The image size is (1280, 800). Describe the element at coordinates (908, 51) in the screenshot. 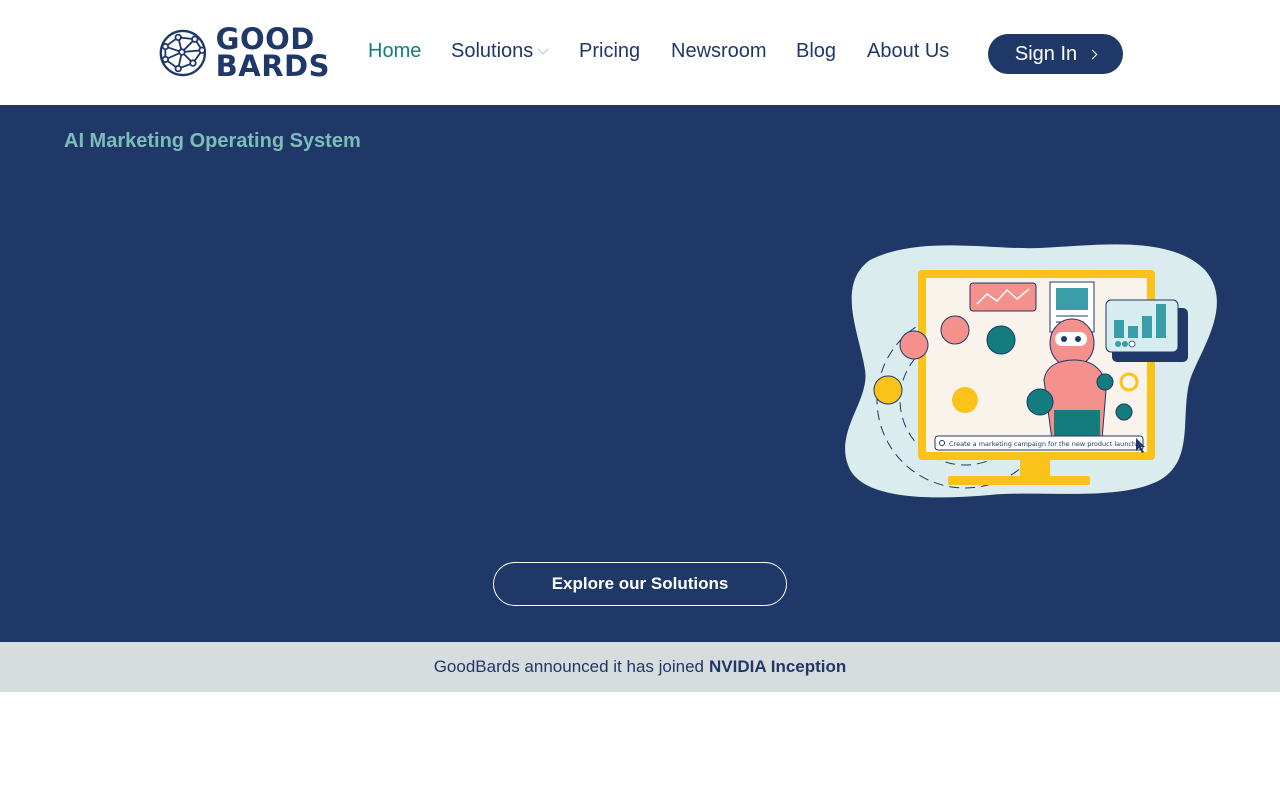

I see `nav-about-us: About Us` at that location.